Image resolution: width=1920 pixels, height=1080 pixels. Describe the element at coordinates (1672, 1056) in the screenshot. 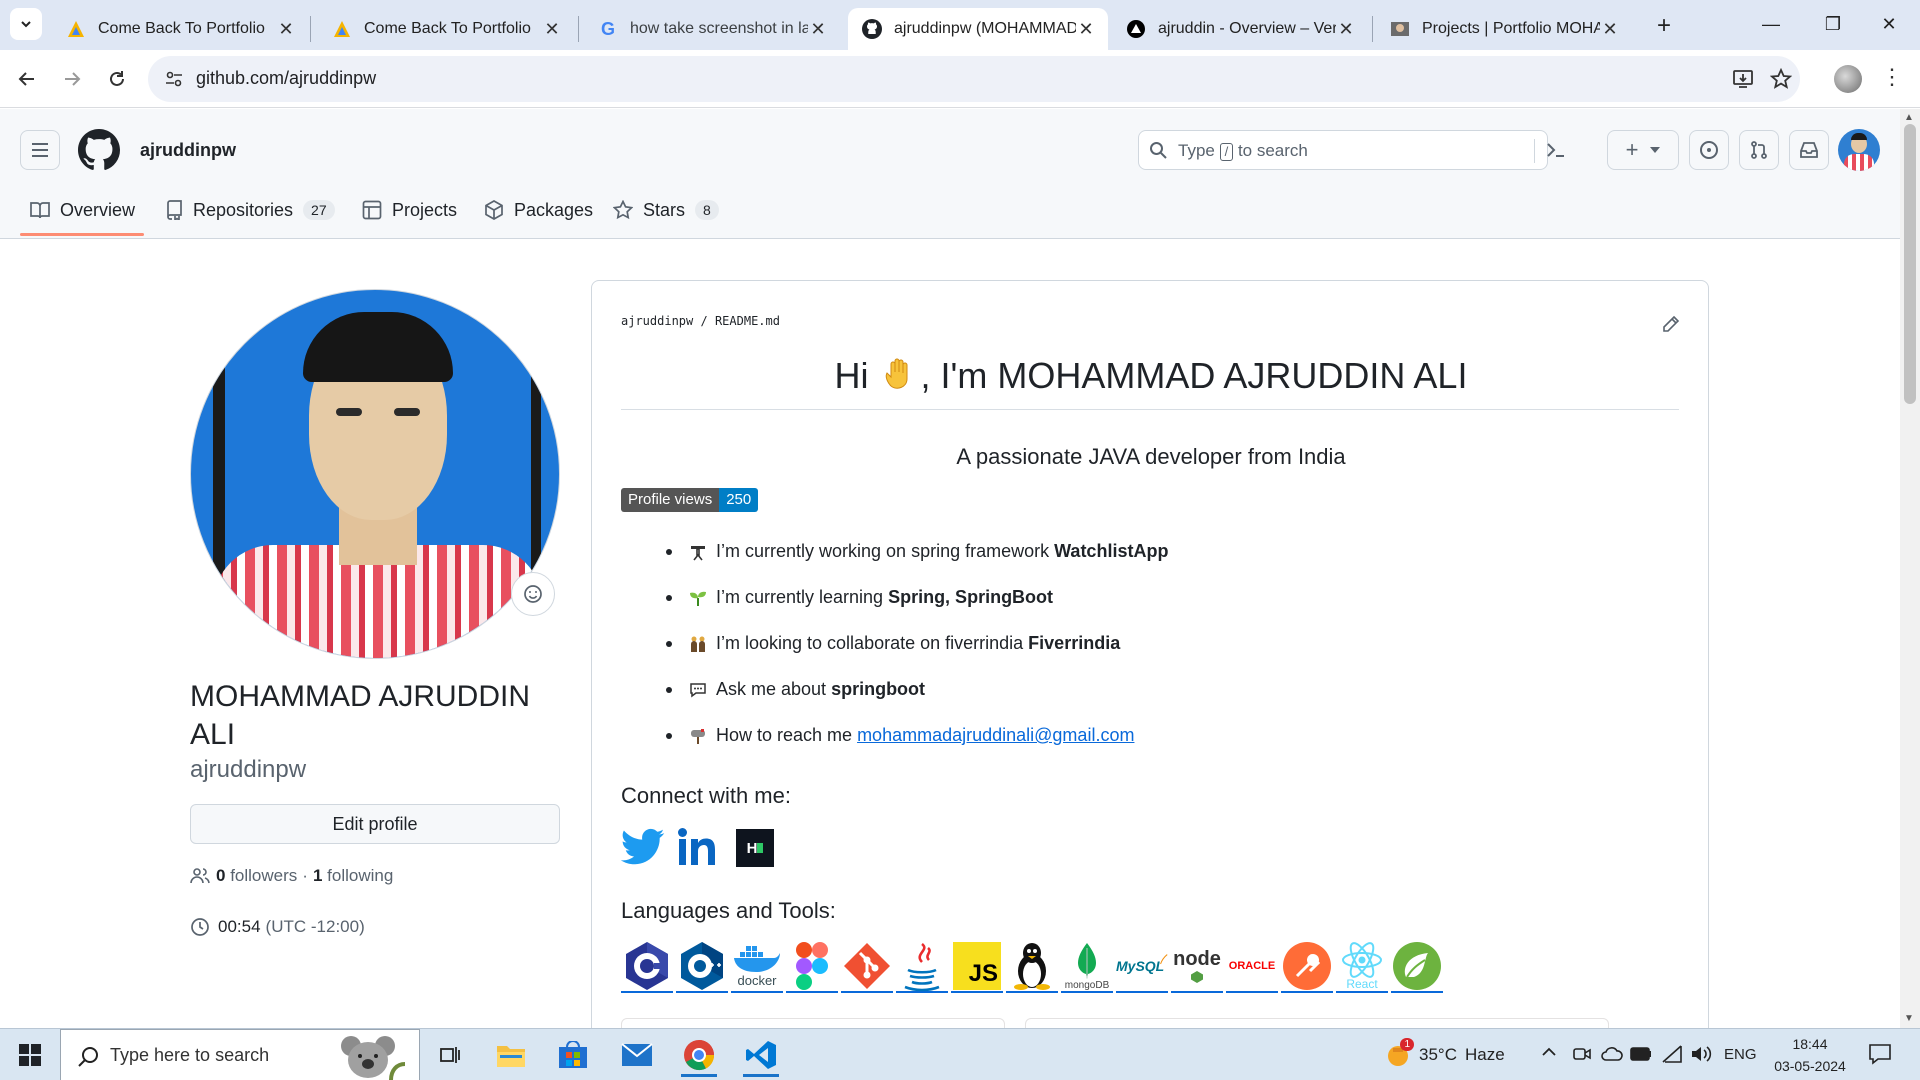

I see `wifi-icon` at that location.